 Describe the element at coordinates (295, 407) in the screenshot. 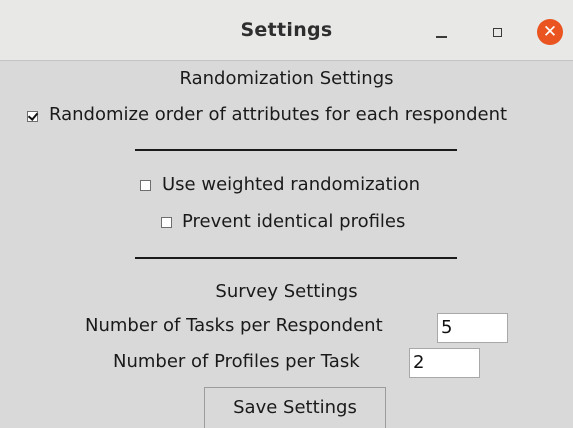

I see `save-settings-button: Save Settings` at that location.